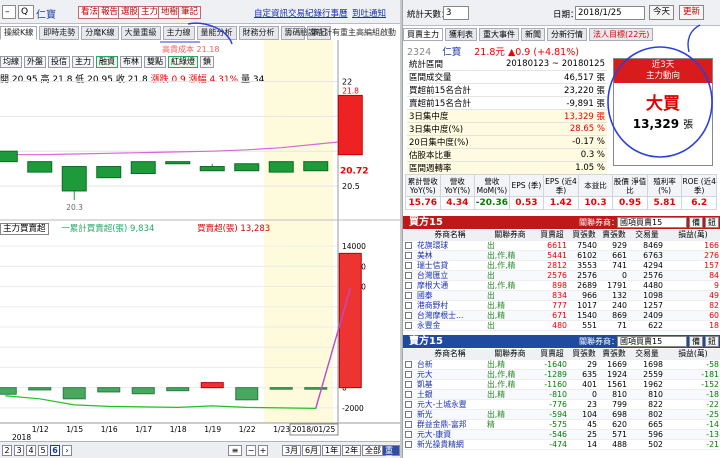 The height and width of the screenshot is (458, 720). What do you see at coordinates (456, 13) in the screenshot?
I see `days-dropdown: 3` at bounding box center [456, 13].